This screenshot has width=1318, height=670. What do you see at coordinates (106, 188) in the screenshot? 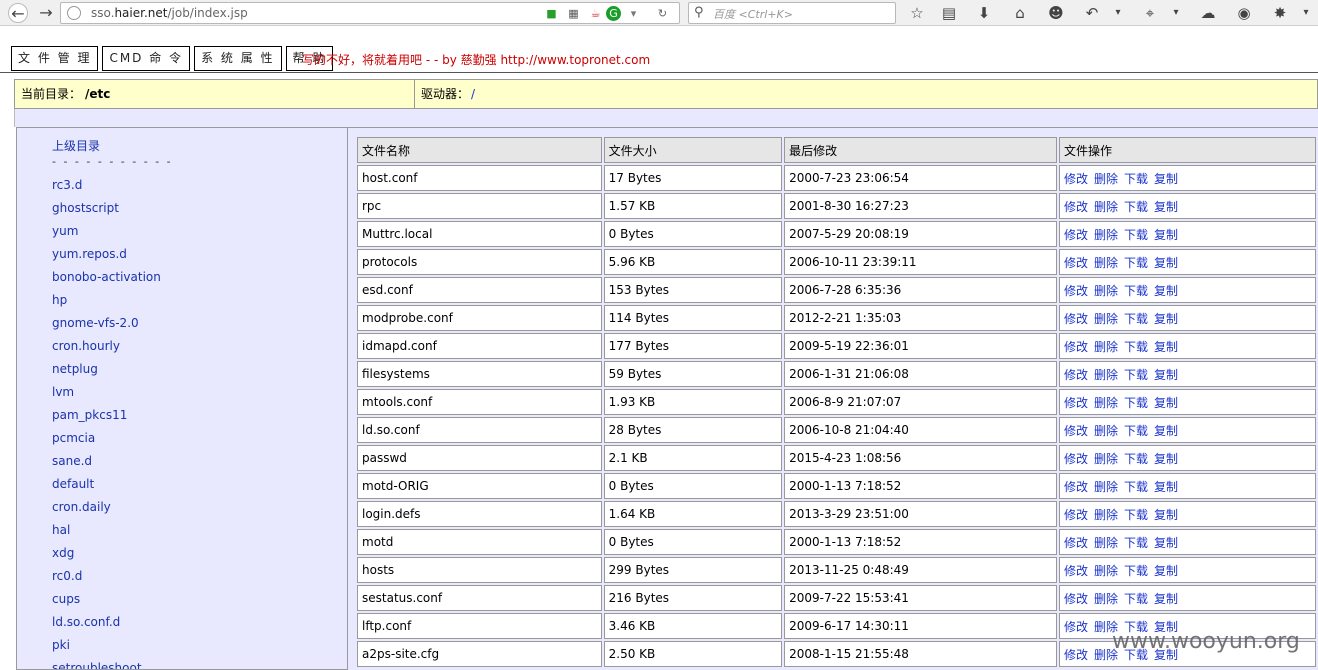
I see `directory-link: rc3.d` at bounding box center [106, 188].